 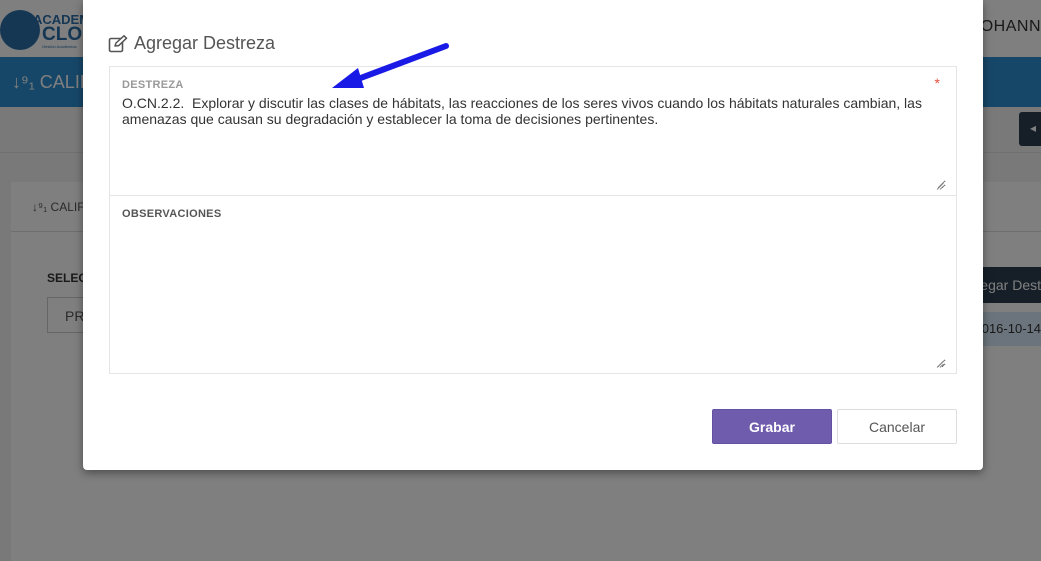 I want to click on destreza-label: DESTREZA, so click(x=153, y=85).